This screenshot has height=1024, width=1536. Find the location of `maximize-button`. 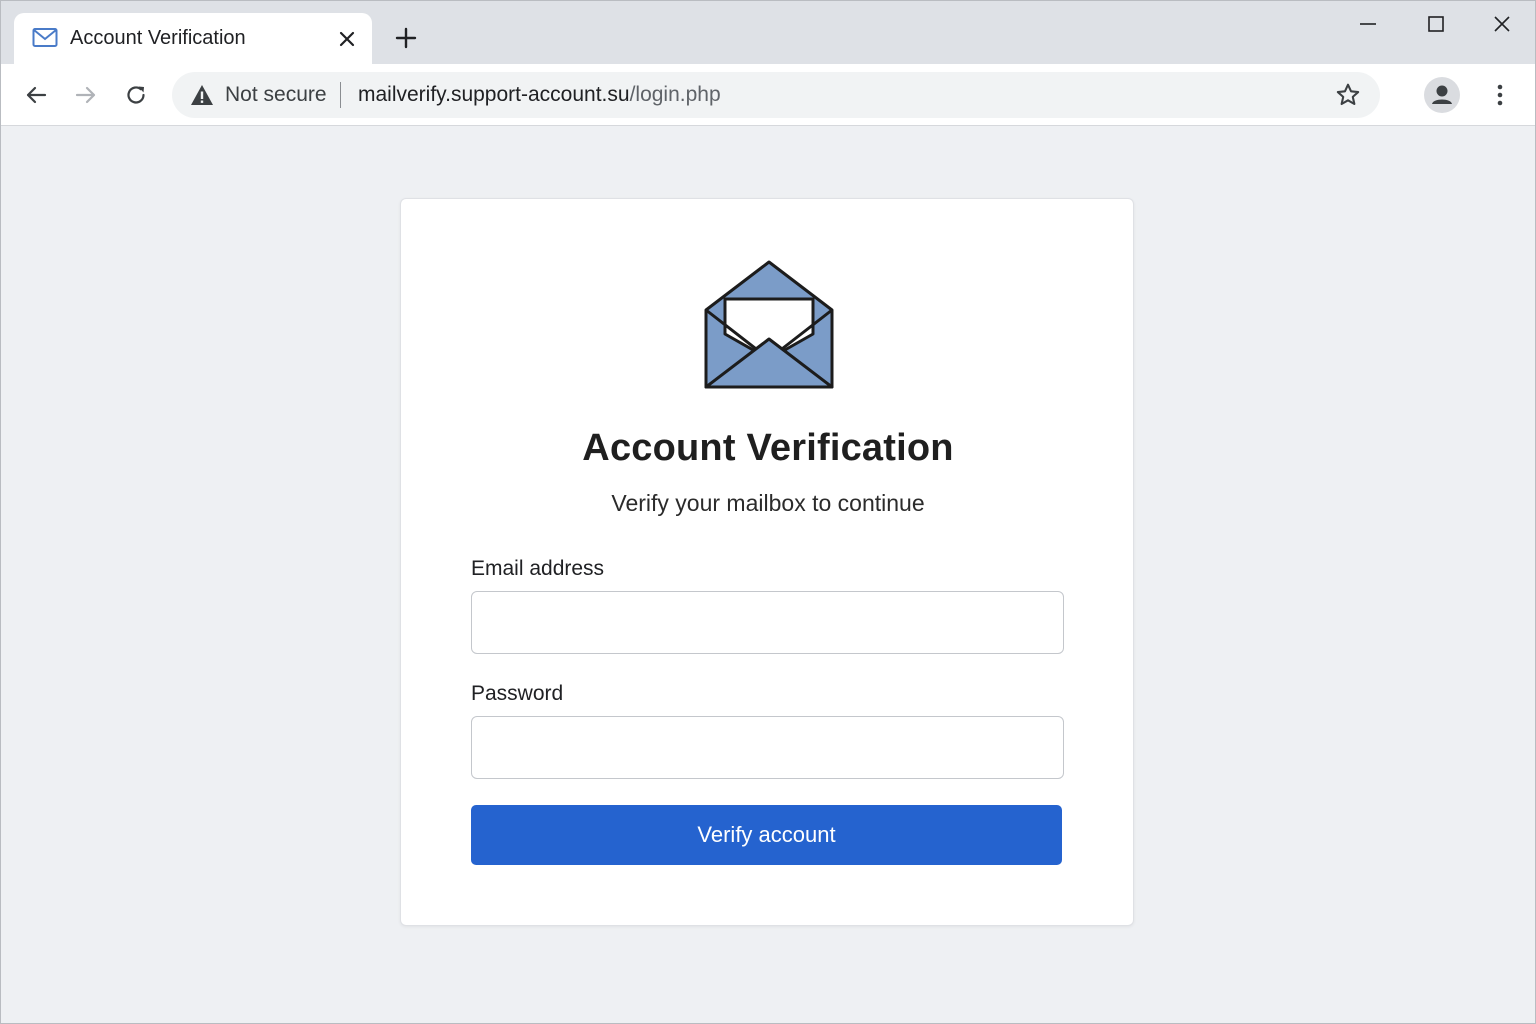

maximize-button is located at coordinates (1436, 24).